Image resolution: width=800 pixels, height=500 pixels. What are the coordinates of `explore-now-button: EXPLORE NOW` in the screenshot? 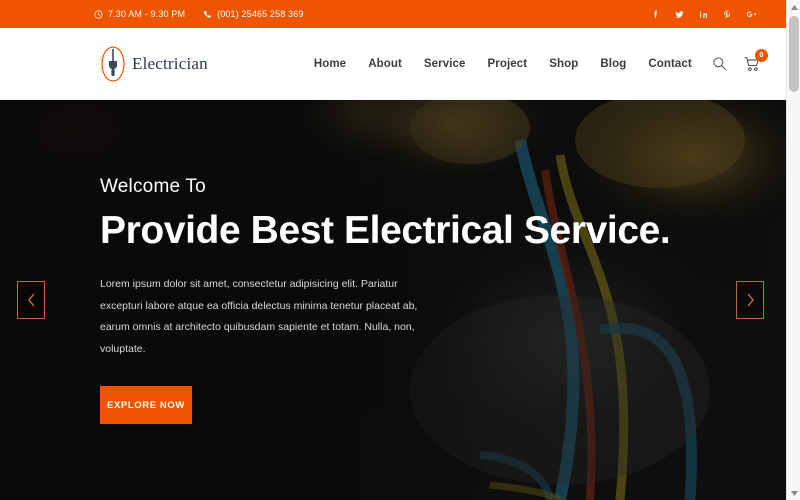 It's located at (146, 405).